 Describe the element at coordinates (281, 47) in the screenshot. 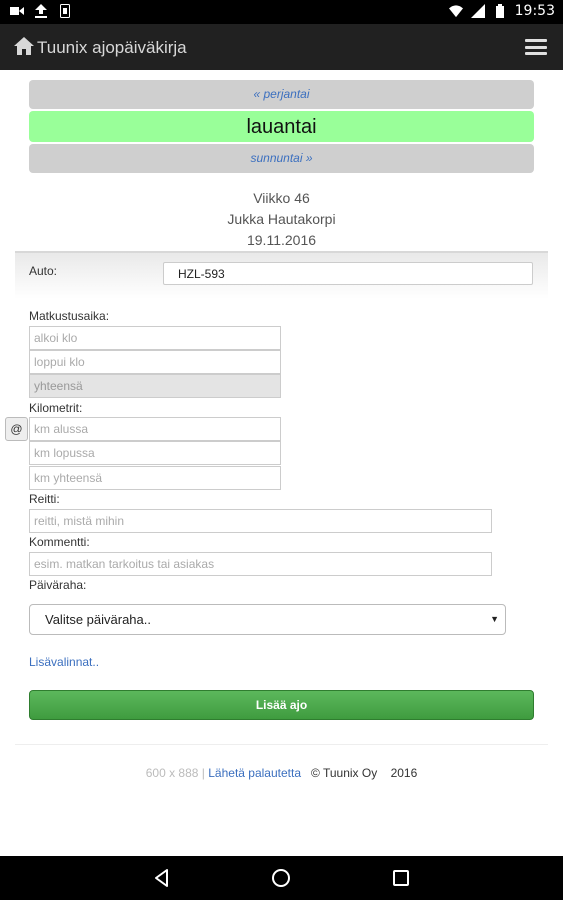

I see `app-bar: Tuunix ajopäiväkirja` at that location.